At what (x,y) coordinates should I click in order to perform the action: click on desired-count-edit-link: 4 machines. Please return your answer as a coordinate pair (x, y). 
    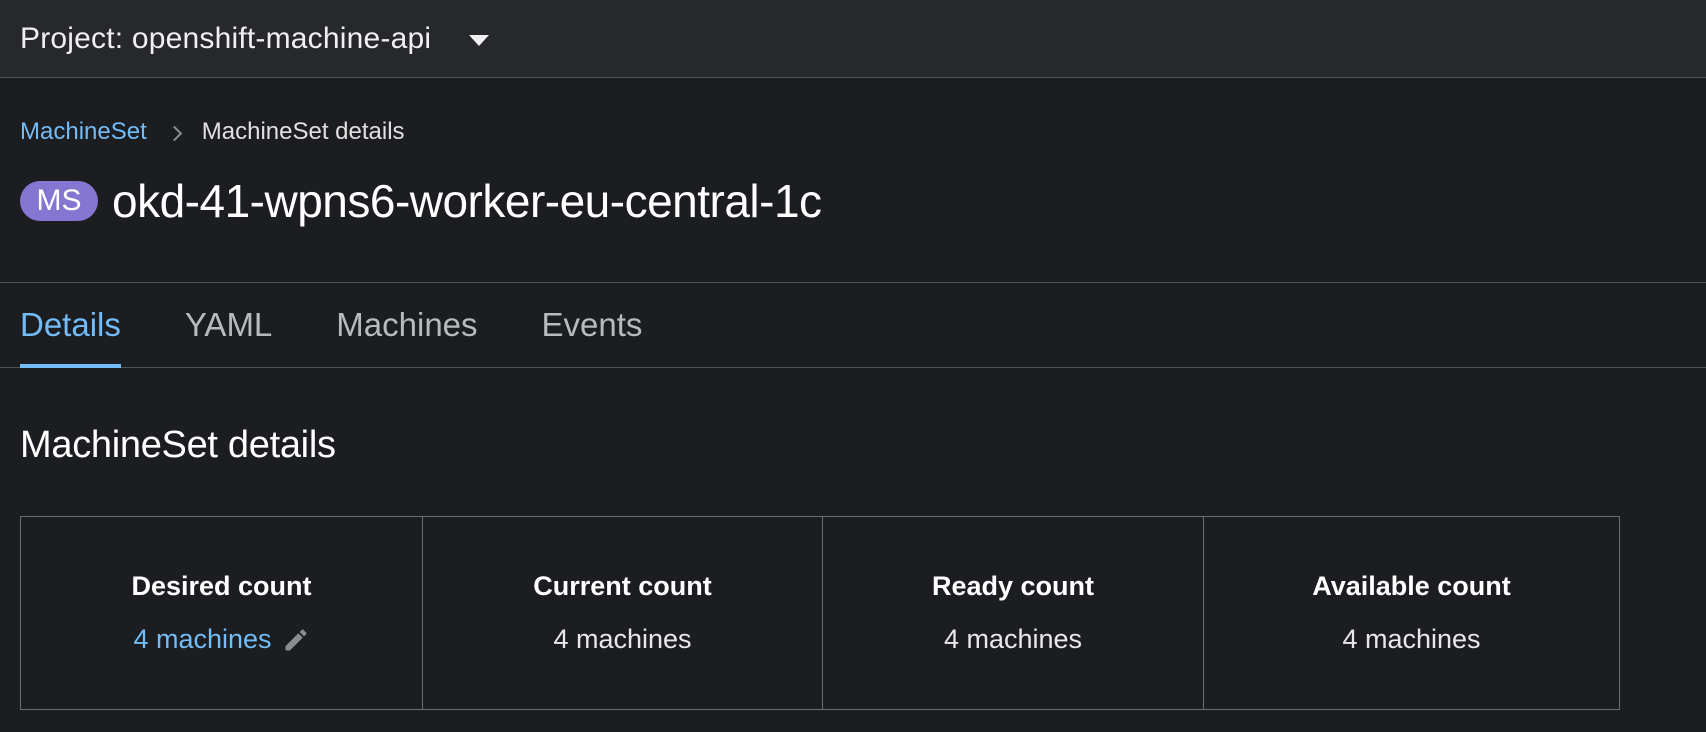
    Looking at the image, I should click on (221, 639).